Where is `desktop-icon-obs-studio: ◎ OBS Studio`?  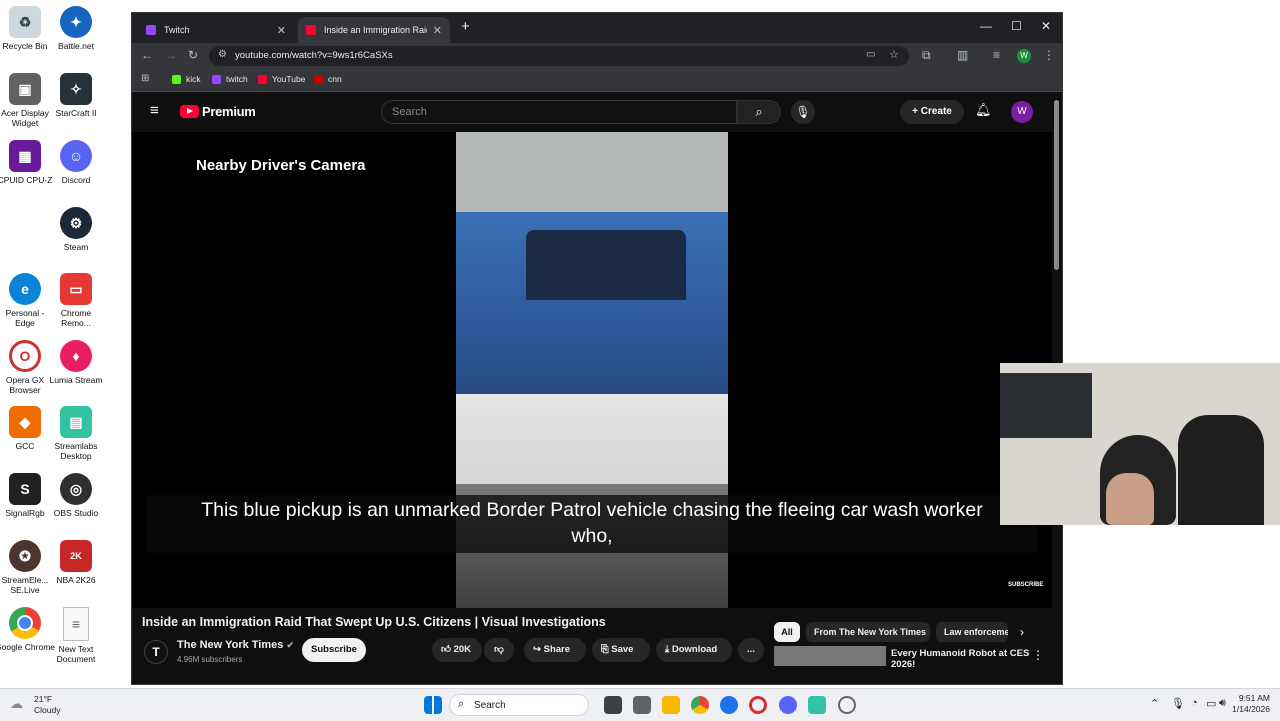 desktop-icon-obs-studio: ◎ OBS Studio is located at coordinates (76, 495).